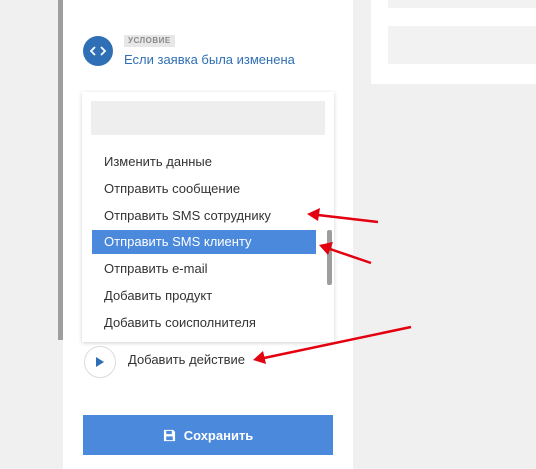 The width and height of the screenshot is (536, 469). What do you see at coordinates (98, 51) in the screenshot?
I see `code-brackets-icon` at bounding box center [98, 51].